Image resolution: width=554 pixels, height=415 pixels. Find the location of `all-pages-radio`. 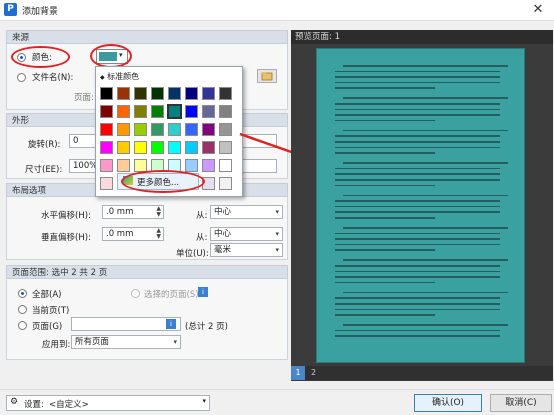

all-pages-radio is located at coordinates (22, 293).